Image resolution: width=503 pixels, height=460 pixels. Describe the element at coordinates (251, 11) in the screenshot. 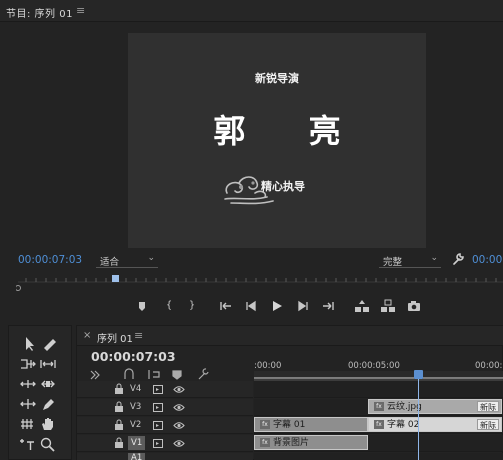

I see `program-monitor-tab: 节目: 序列 01 ≡` at that location.